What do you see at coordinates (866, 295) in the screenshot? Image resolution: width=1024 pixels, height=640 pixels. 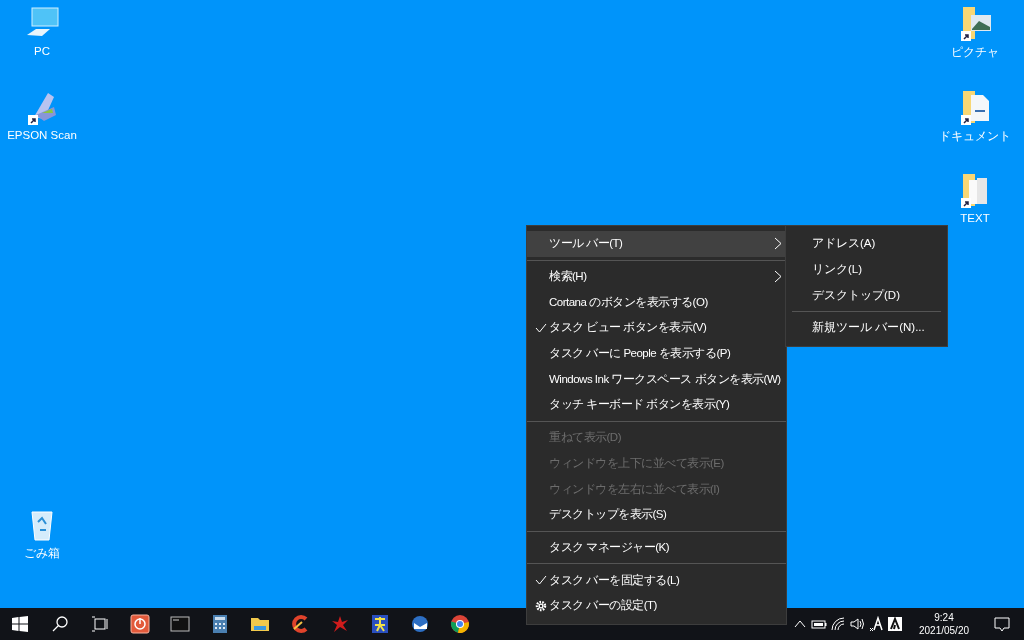 I see `menu-item: デスクトップ(D)` at bounding box center [866, 295].